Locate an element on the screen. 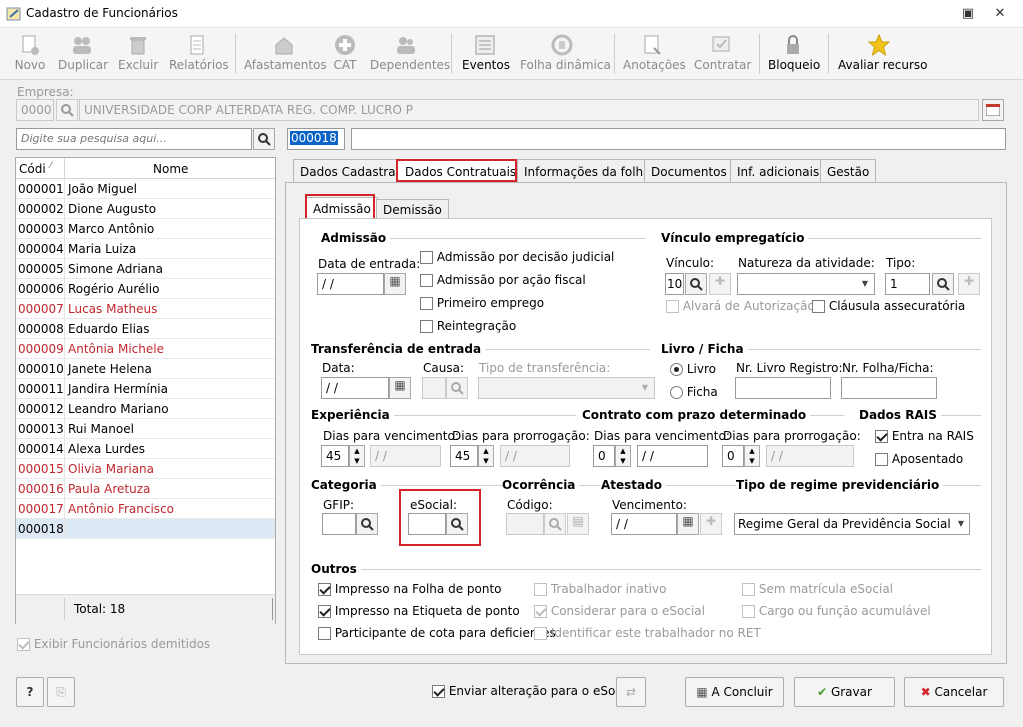 Image resolution: width=1023 pixels, height=727 pixels. close-icon: ✕ is located at coordinates (1000, 14).